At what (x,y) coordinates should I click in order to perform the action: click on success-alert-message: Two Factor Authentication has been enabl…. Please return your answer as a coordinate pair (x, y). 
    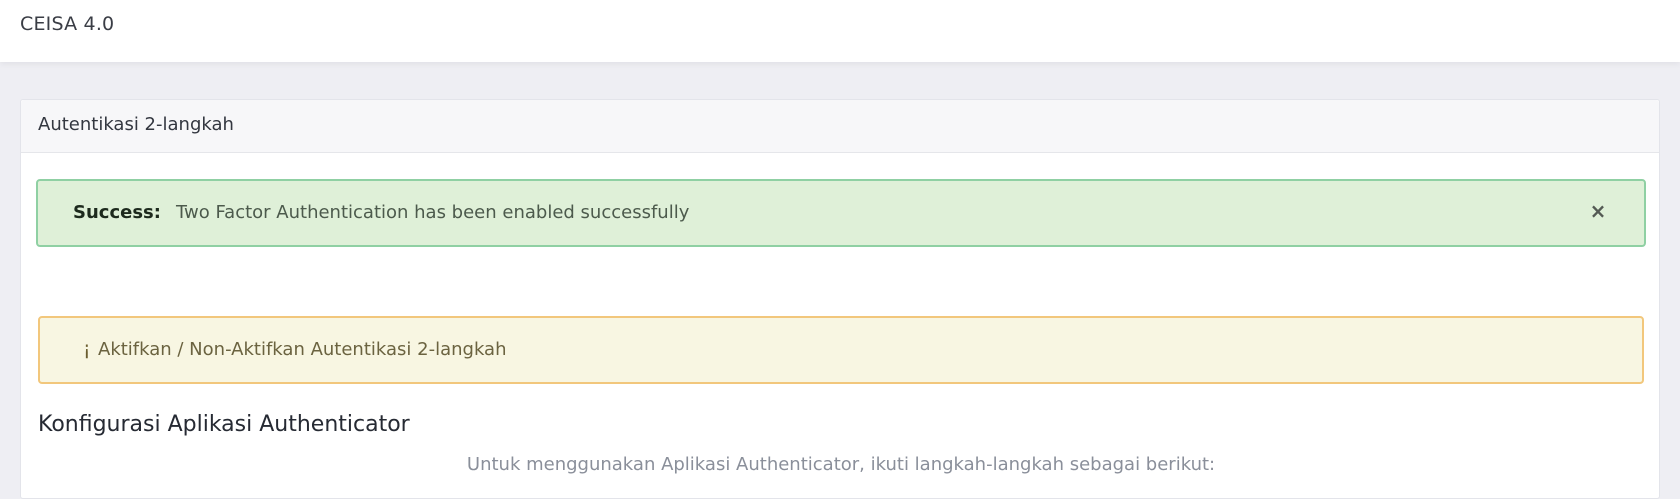
    Looking at the image, I should click on (433, 212).